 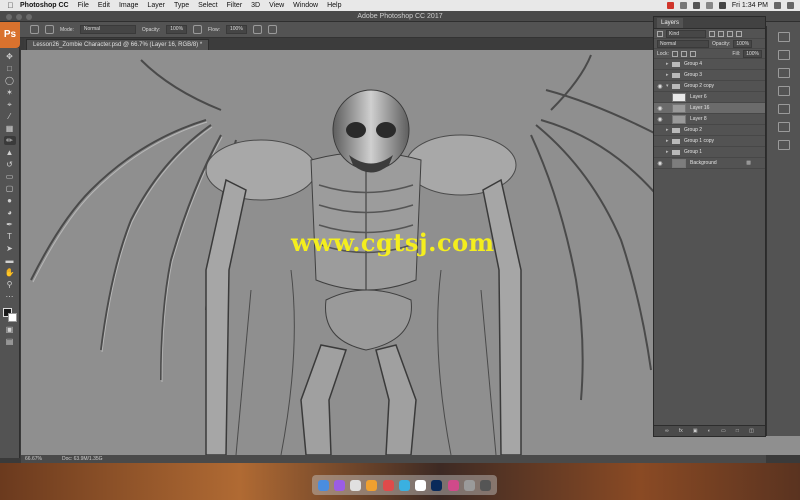 What do you see at coordinates (783, 109) in the screenshot?
I see `brushes-panel-icon` at bounding box center [783, 109].